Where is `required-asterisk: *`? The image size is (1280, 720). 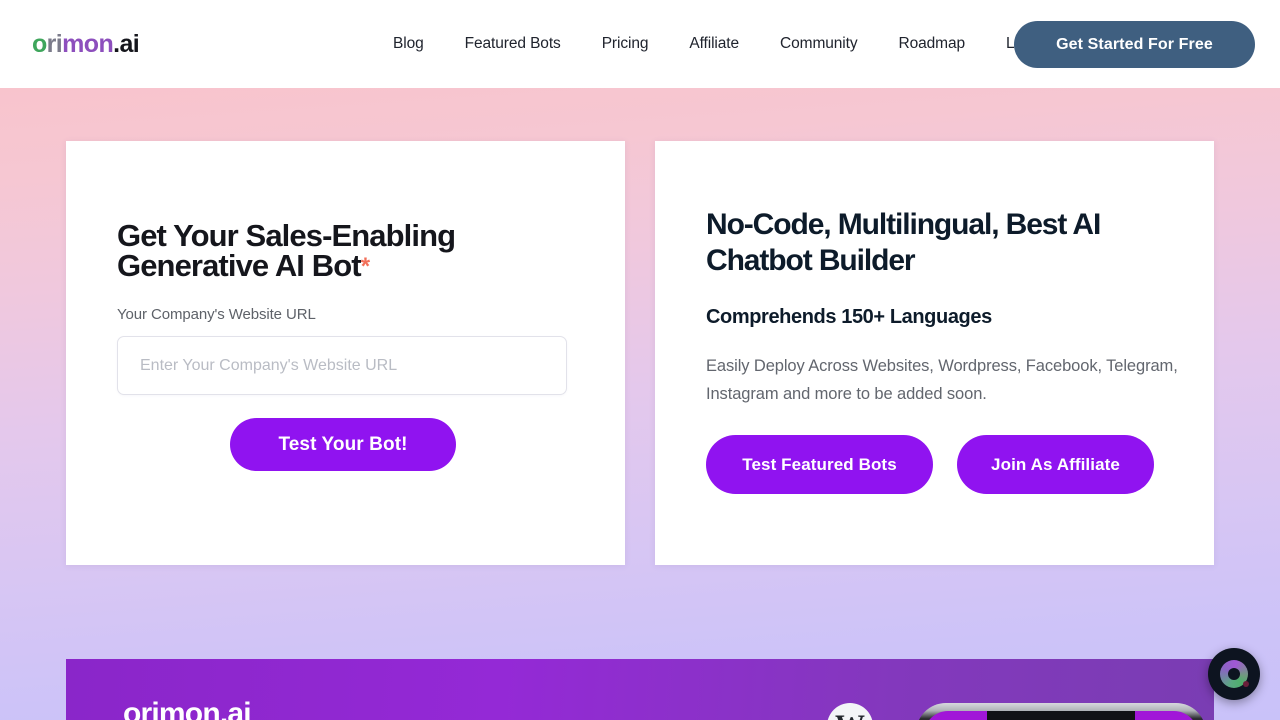 required-asterisk: * is located at coordinates (365, 266).